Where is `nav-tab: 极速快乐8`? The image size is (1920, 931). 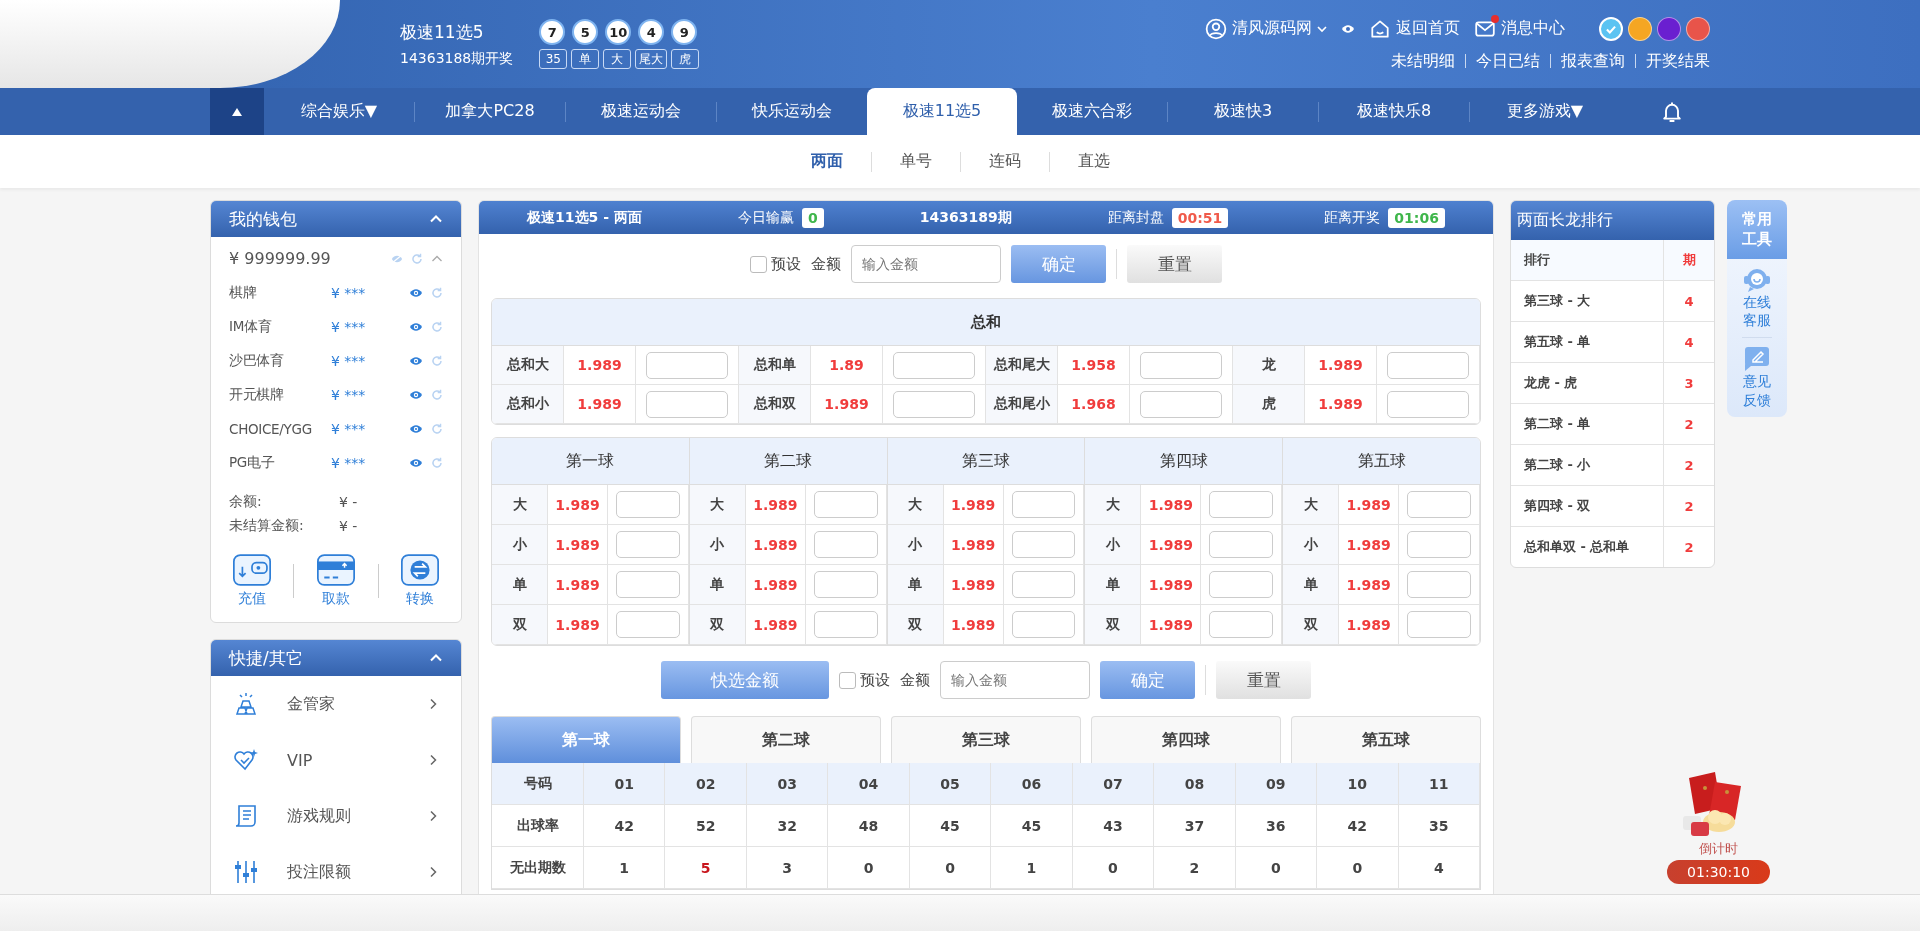
nav-tab: 极速快乐8 is located at coordinates (1394, 111).